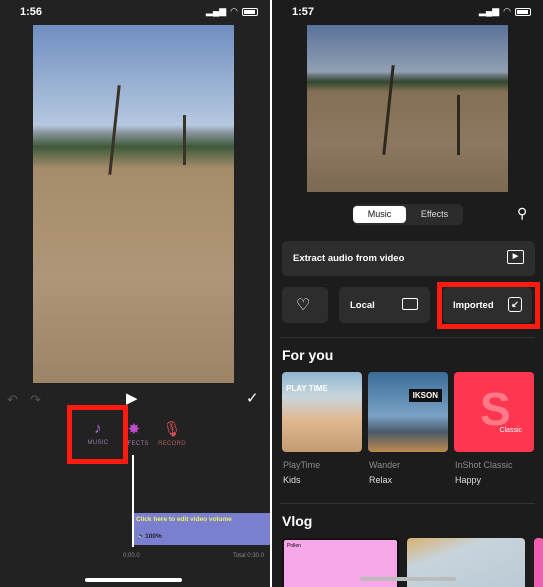  Describe the element at coordinates (12, 400) in the screenshot. I see `undo-icon: ↶` at that location.